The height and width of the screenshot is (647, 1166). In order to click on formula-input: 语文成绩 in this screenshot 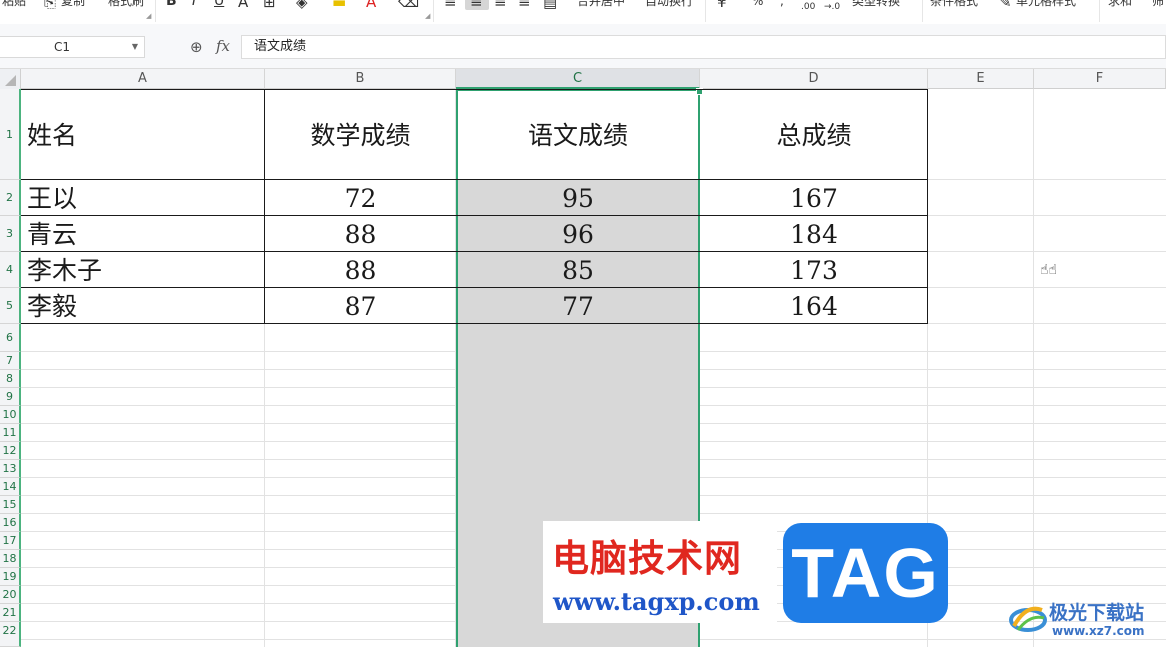, I will do `click(703, 47)`.